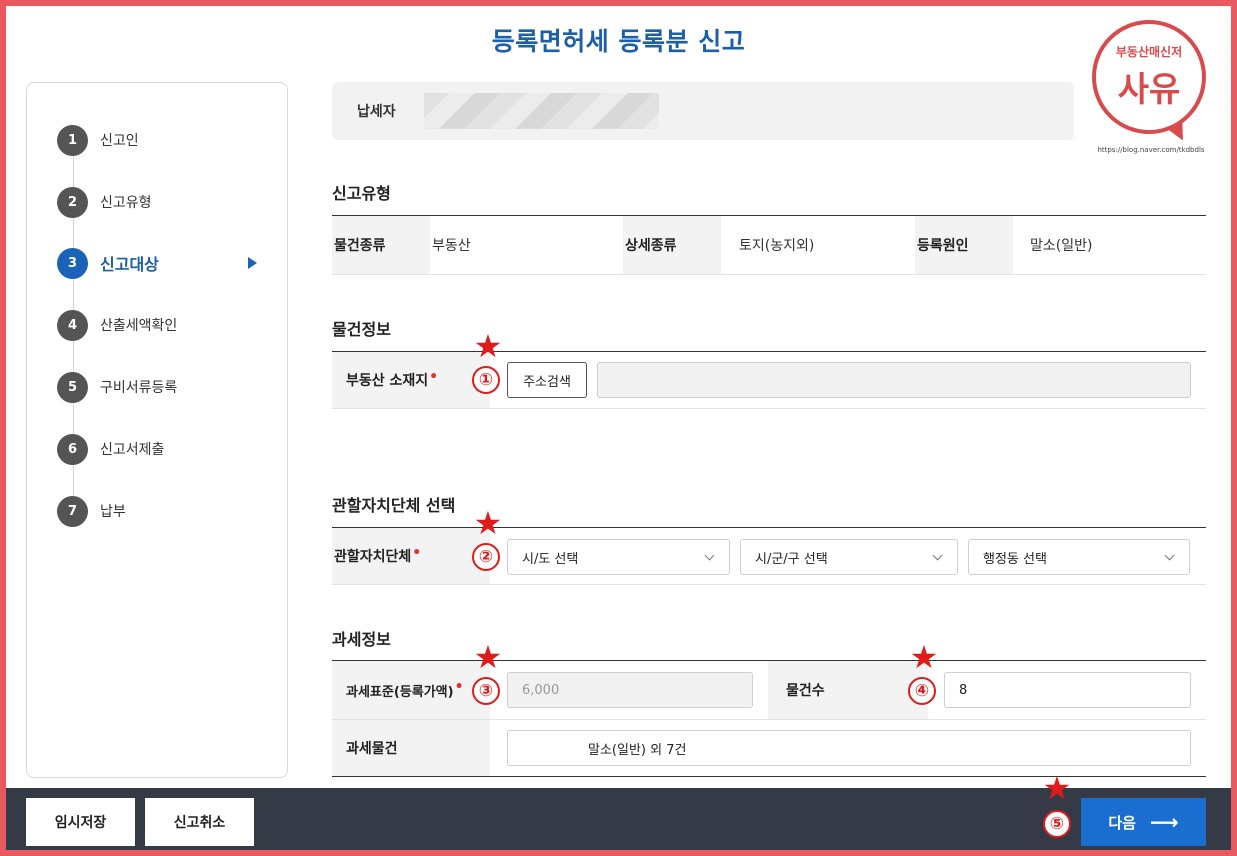 Image resolution: width=1237 pixels, height=856 pixels. What do you see at coordinates (1164, 822) in the screenshot?
I see `arrow-right-icon: ⟶` at bounding box center [1164, 822].